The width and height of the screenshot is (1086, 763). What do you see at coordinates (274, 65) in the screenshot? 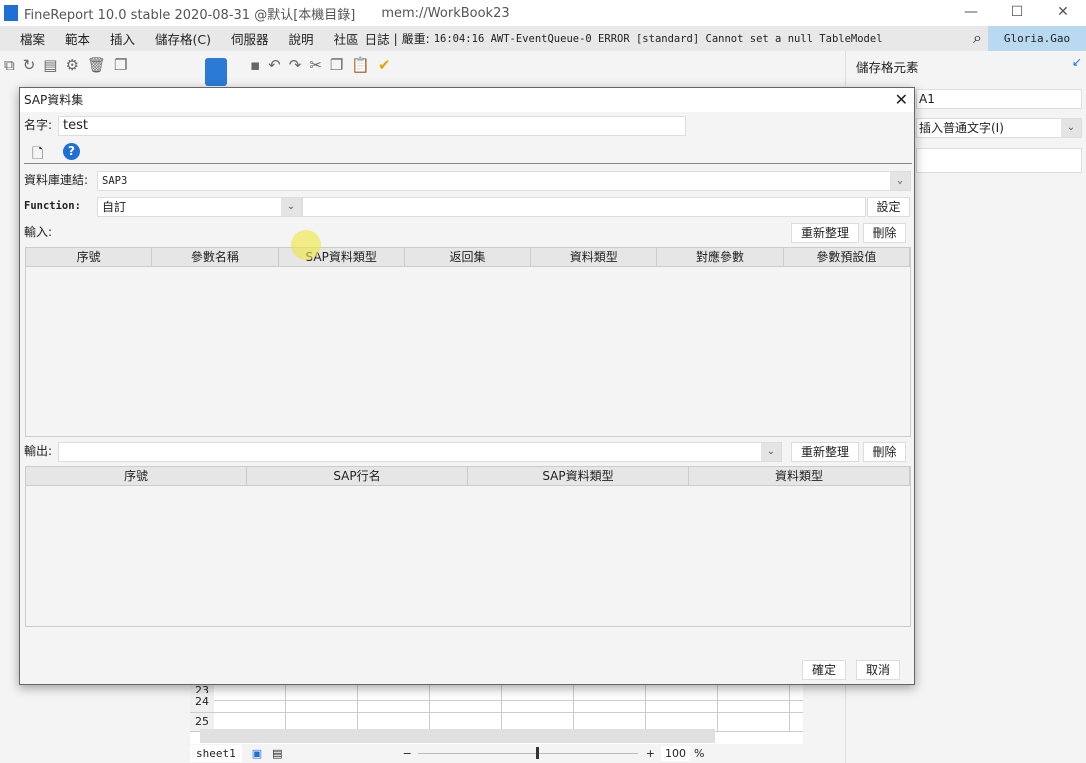
I see `undo-icon: ↶` at bounding box center [274, 65].